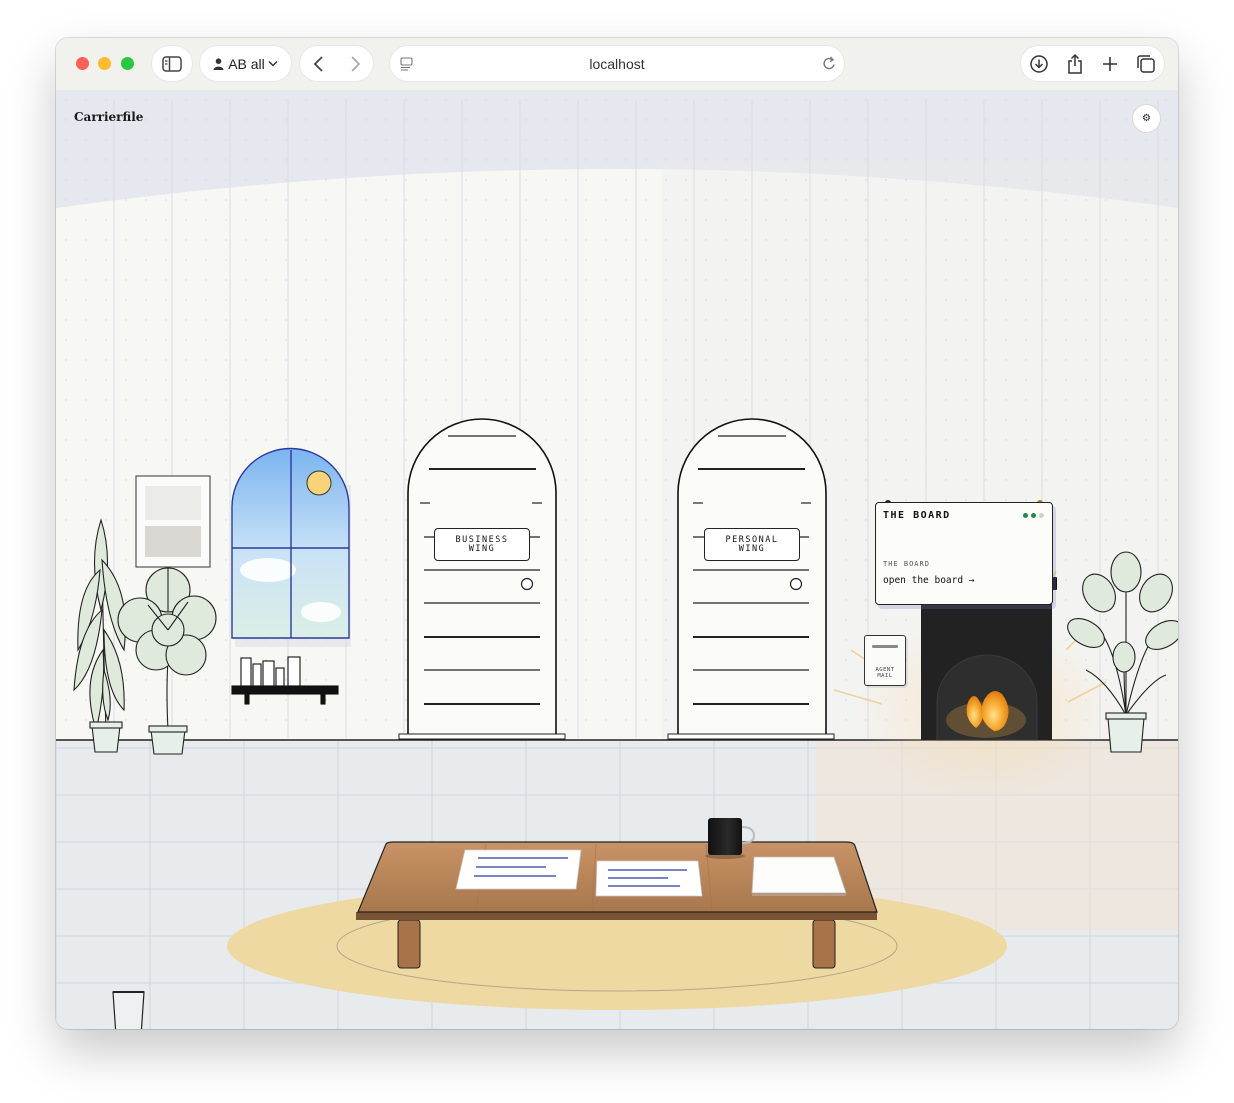 The width and height of the screenshot is (1234, 1103). I want to click on profile-label: AB all, so click(246, 63).